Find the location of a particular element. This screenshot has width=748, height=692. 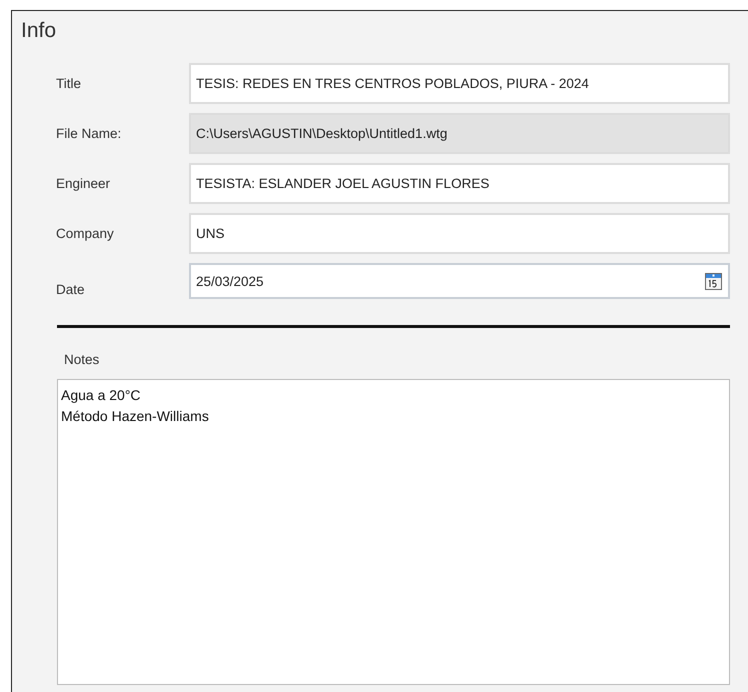

input-field: TESIS: REDES EN TRES CENTROS POBLADOS, PIURA - 2024 is located at coordinates (459, 83).